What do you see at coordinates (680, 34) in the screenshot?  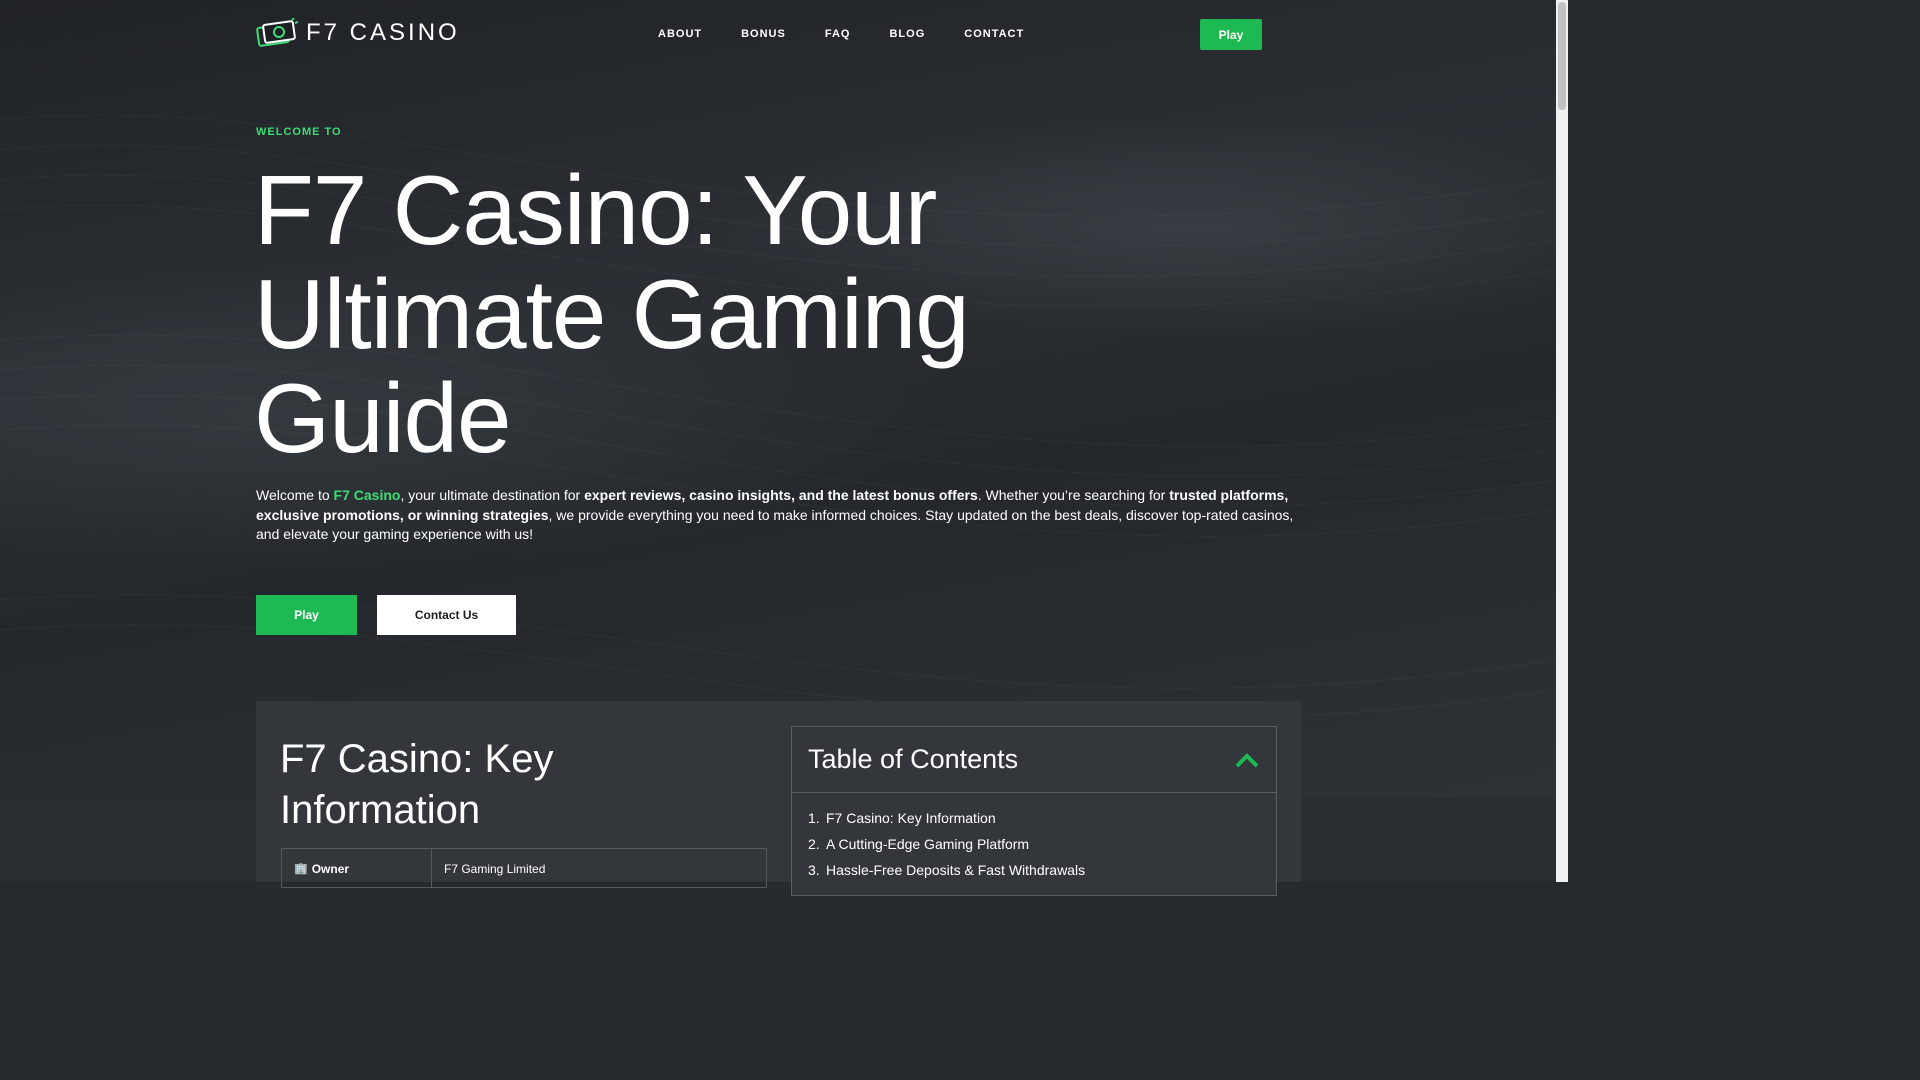 I see `nav-about: ABOUT` at bounding box center [680, 34].